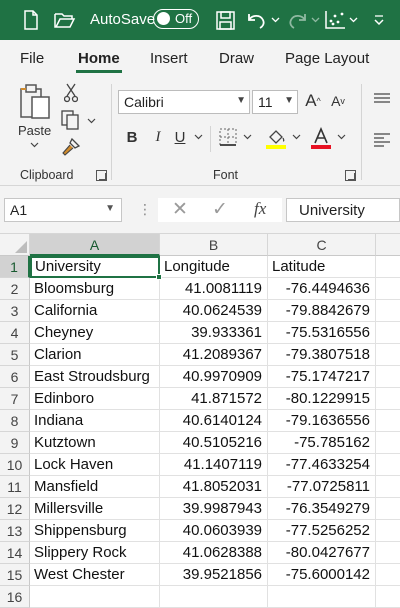  Describe the element at coordinates (176, 19) in the screenshot. I see `autosave-toggle: Off` at that location.